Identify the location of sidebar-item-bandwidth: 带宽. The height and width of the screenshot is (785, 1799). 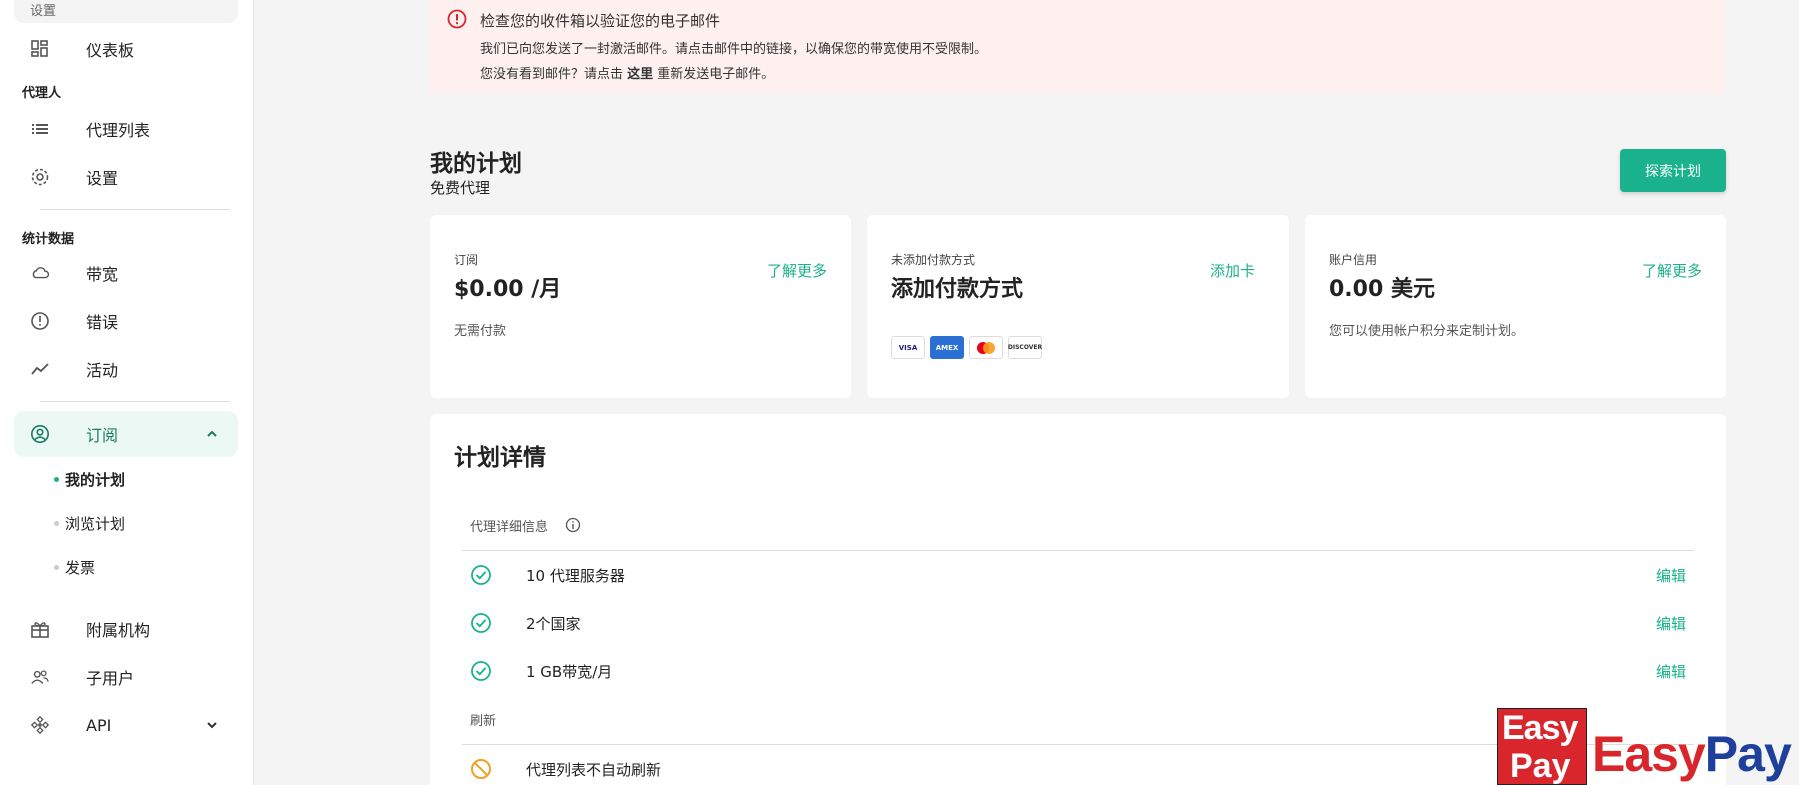
(126, 273).